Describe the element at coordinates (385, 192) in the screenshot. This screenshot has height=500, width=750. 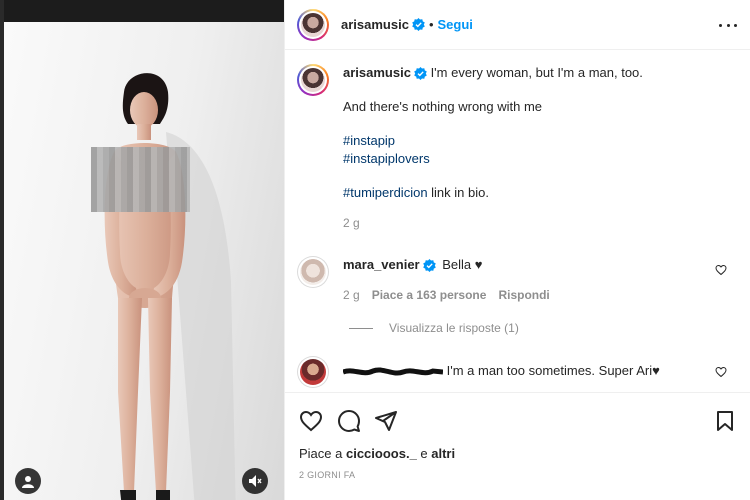
I see `hashtag-link: #tumiperdicion` at that location.